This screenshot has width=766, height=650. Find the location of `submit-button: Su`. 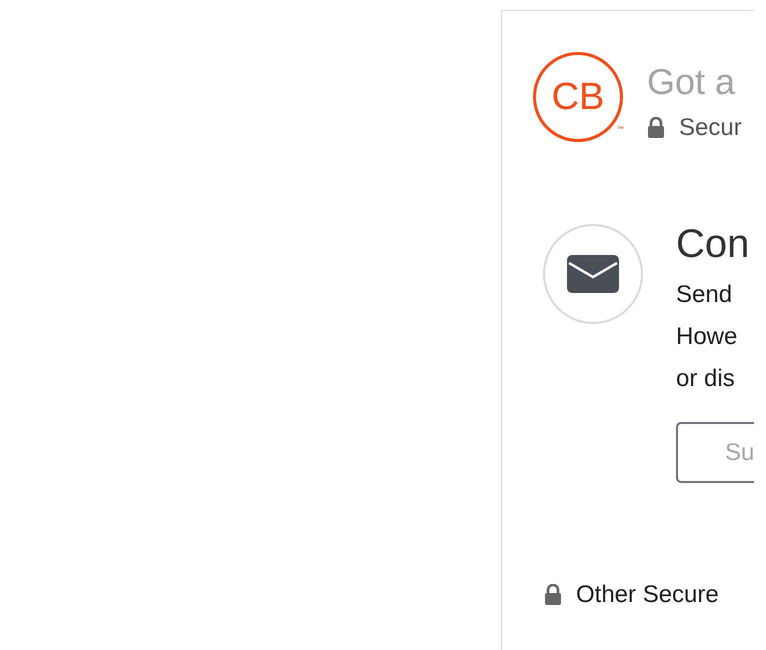

submit-button: Su is located at coordinates (715, 452).